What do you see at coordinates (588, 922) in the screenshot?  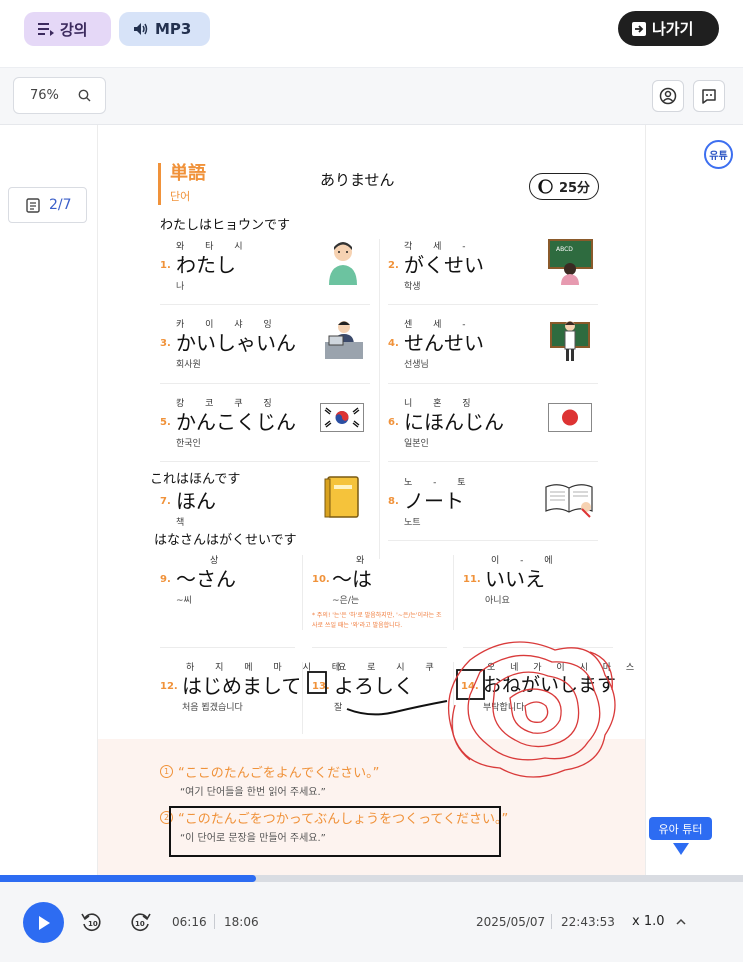 I see `clock-label: 22:43:53` at bounding box center [588, 922].